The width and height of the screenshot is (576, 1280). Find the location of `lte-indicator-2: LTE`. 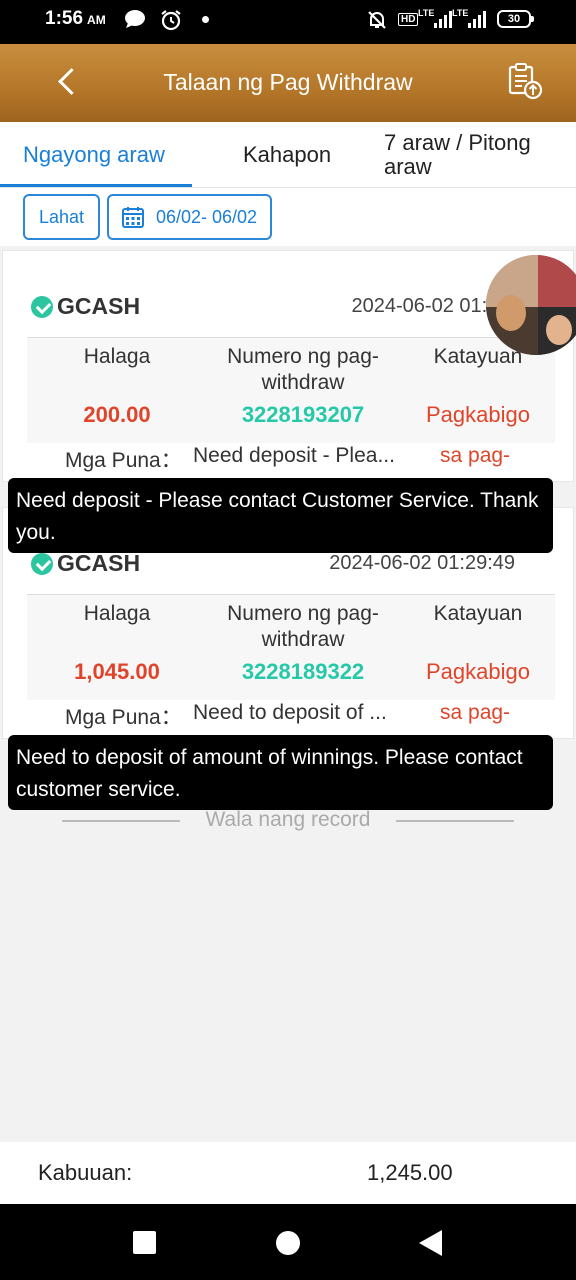

lte-indicator-2: LTE is located at coordinates (460, 13).